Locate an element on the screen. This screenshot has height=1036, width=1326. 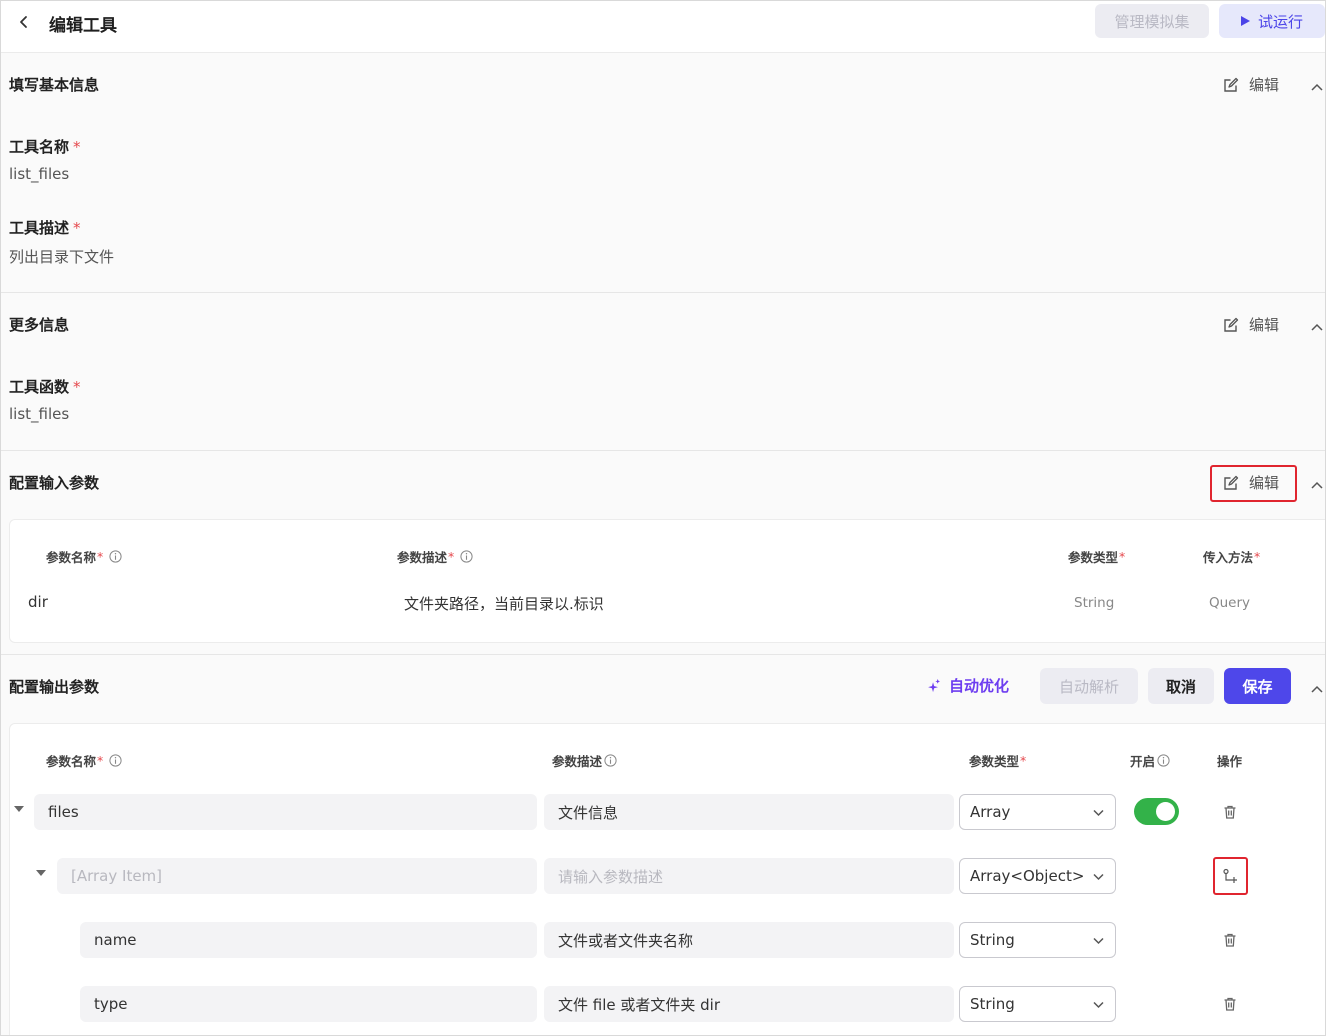
output-col-name: 参数名称 * is located at coordinates (84, 760).